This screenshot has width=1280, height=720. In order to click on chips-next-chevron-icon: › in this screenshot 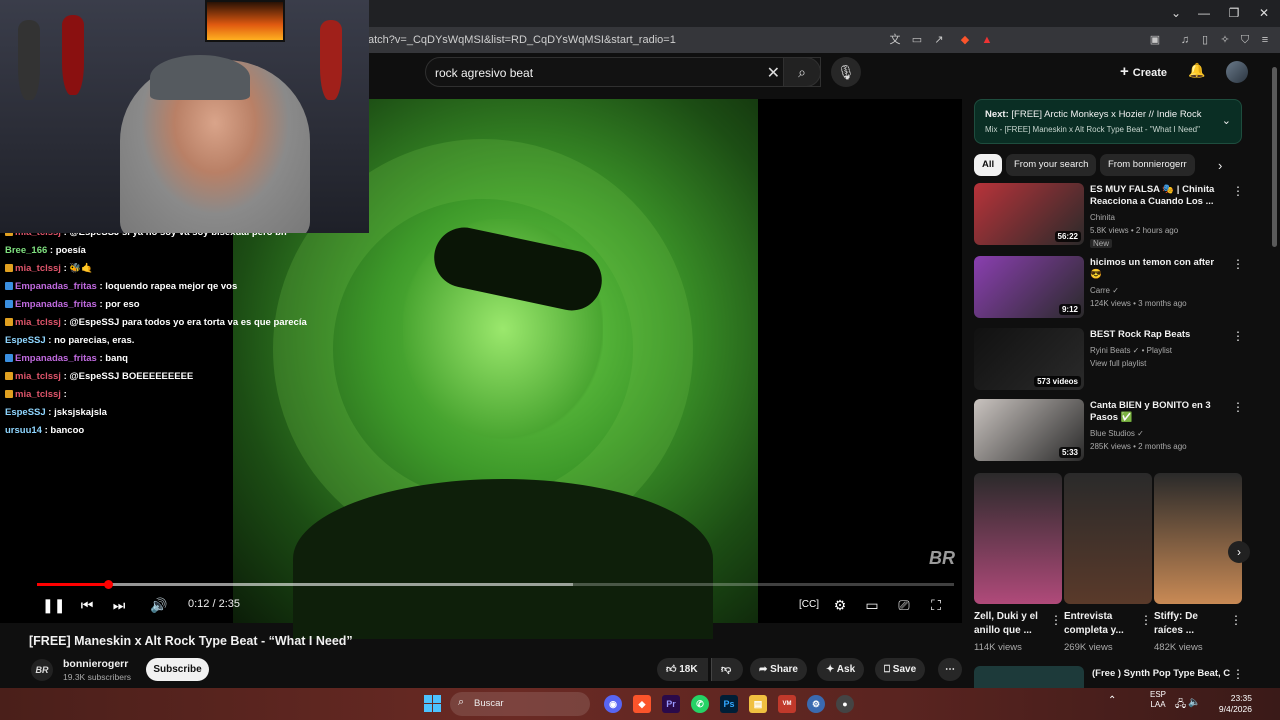, I will do `click(1220, 165)`.